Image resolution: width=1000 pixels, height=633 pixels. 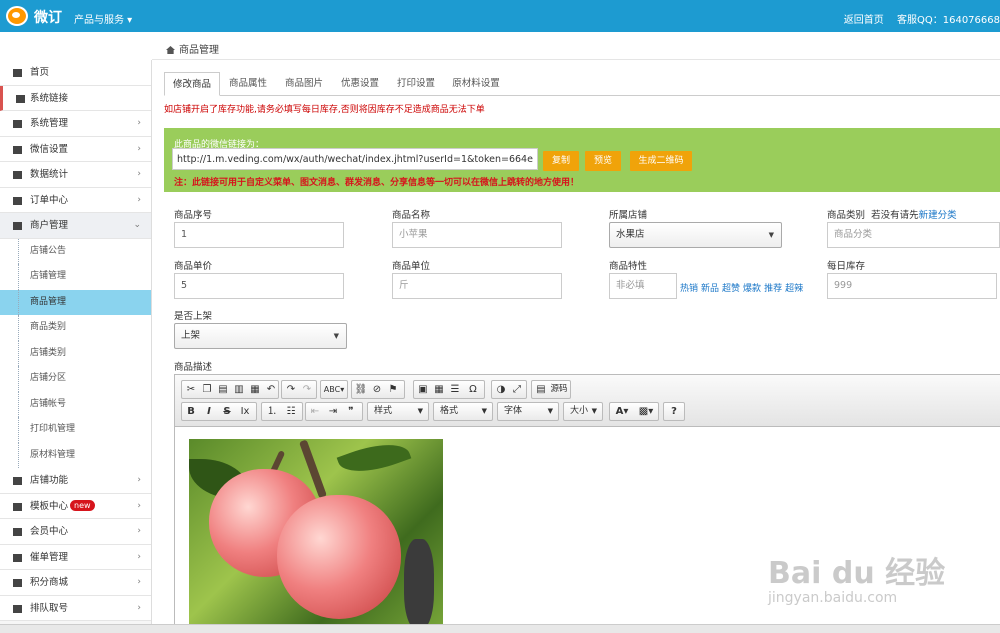 I want to click on tab-bar: 修改商品 商品属性 商品图片 优惠设置 打印设置 原材料设置, so click(x=582, y=84).